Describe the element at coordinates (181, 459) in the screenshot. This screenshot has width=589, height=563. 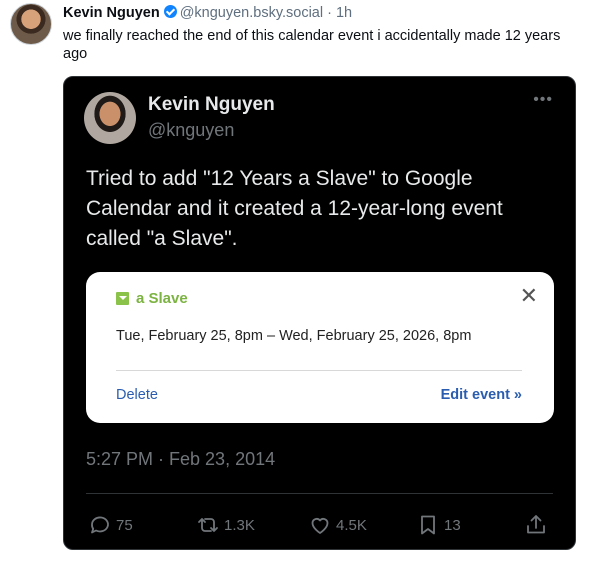
I see `embed-timestamp: 5:27 PM · Feb 23, 2014` at that location.